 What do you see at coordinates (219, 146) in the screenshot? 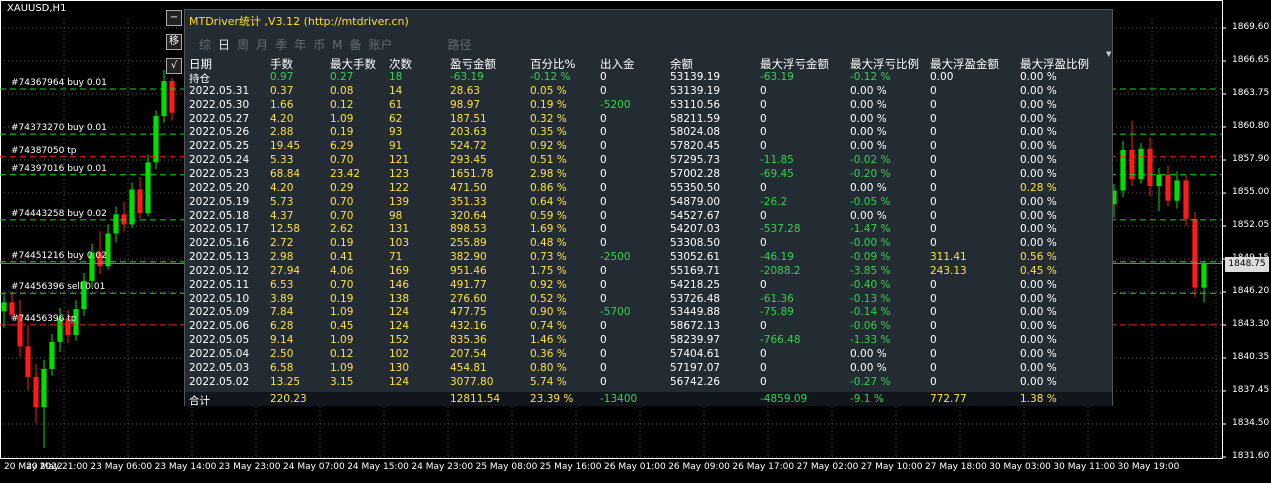
I see `table-cell: 2022.05.25` at bounding box center [219, 146].